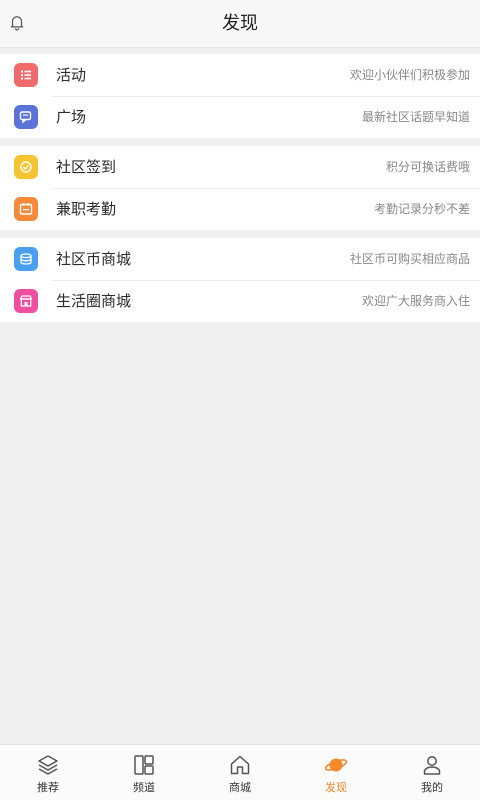 The width and height of the screenshot is (480, 800). Describe the element at coordinates (26, 209) in the screenshot. I see `calendar-icon` at that location.